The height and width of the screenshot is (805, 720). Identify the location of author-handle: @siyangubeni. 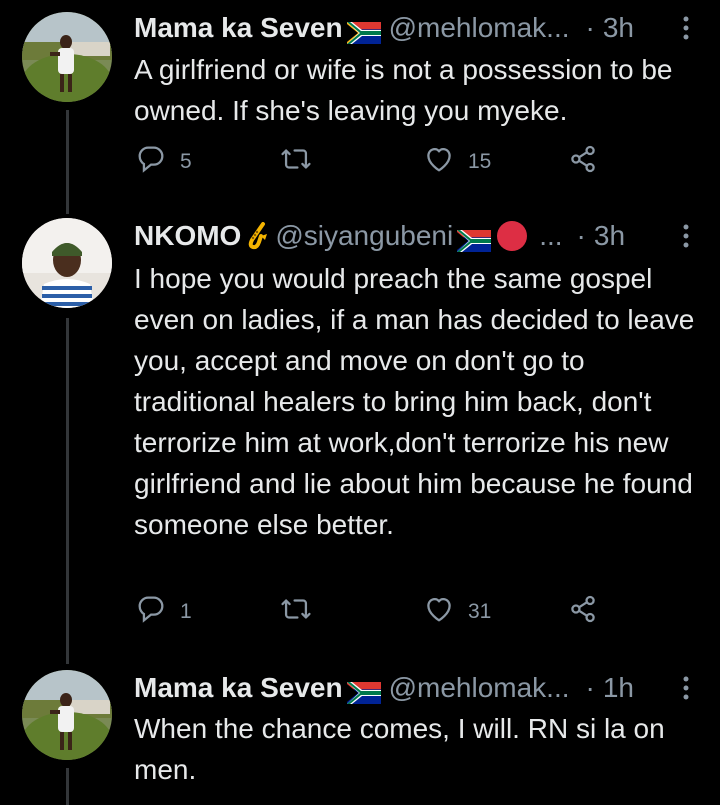
(364, 236).